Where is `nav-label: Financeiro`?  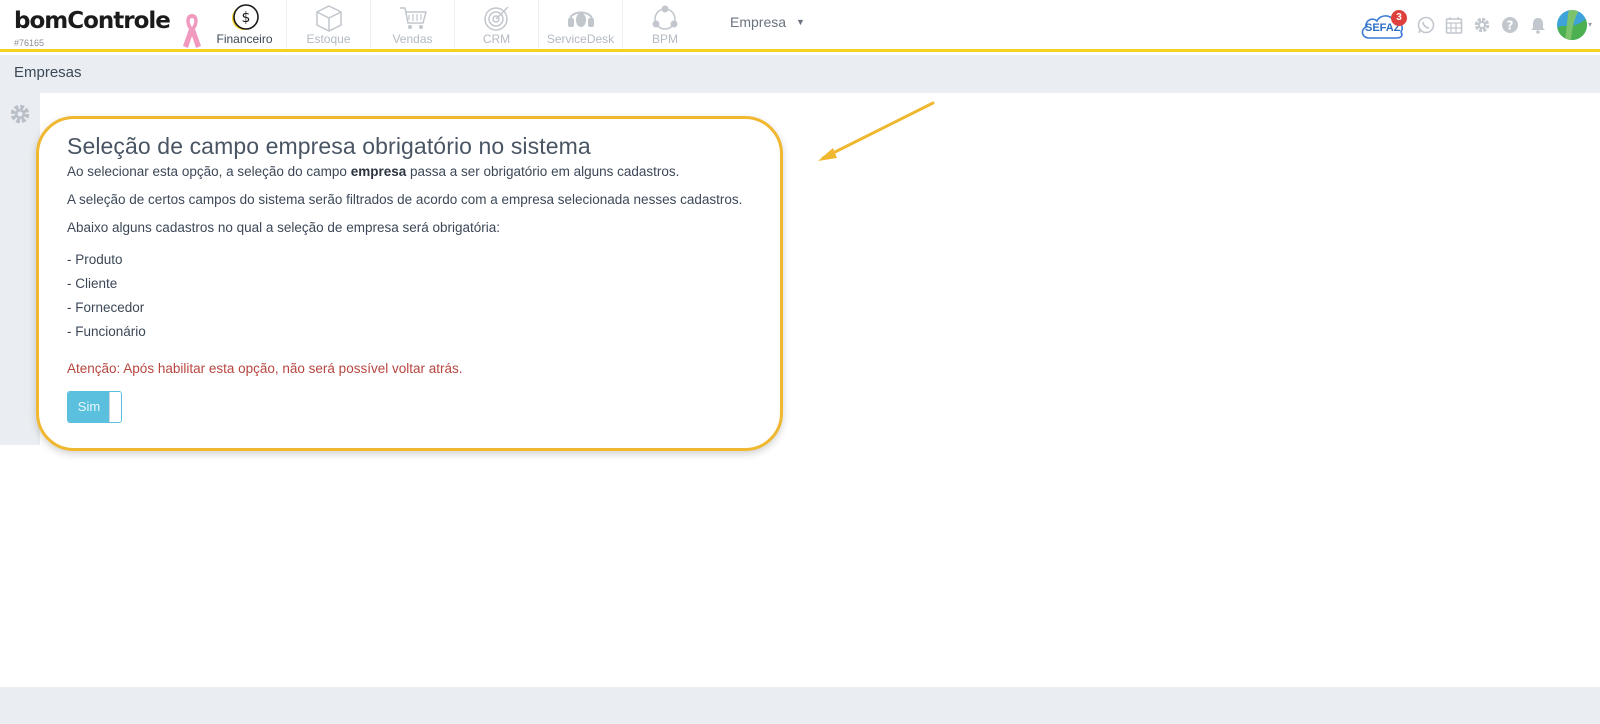
nav-label: Financeiro is located at coordinates (244, 39).